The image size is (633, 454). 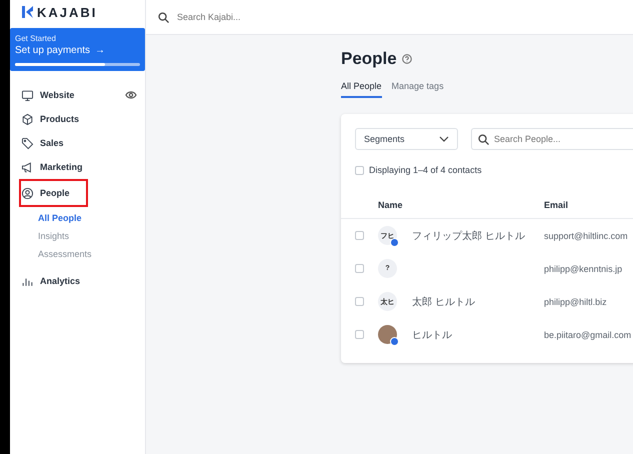 What do you see at coordinates (45, 143) in the screenshot?
I see `sidebar-item: Sales` at bounding box center [45, 143].